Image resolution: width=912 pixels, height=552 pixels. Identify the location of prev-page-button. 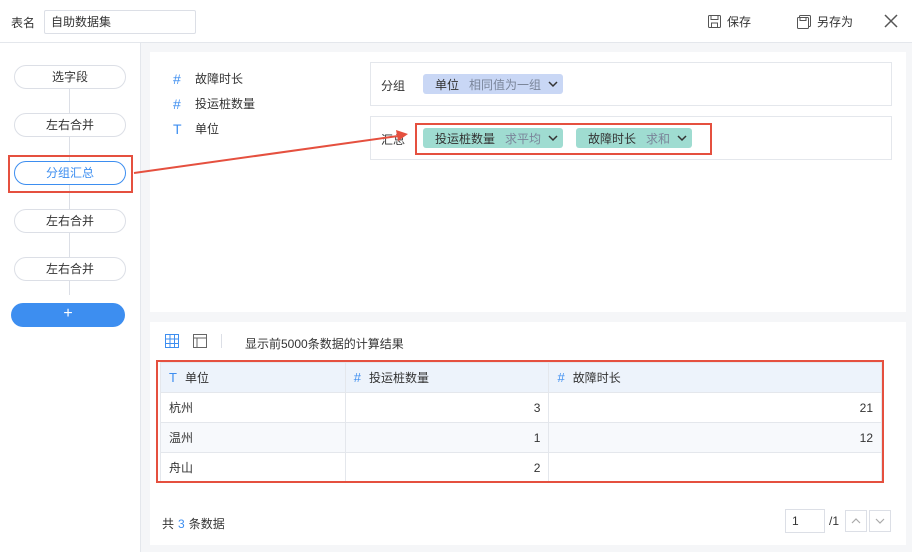
(856, 521).